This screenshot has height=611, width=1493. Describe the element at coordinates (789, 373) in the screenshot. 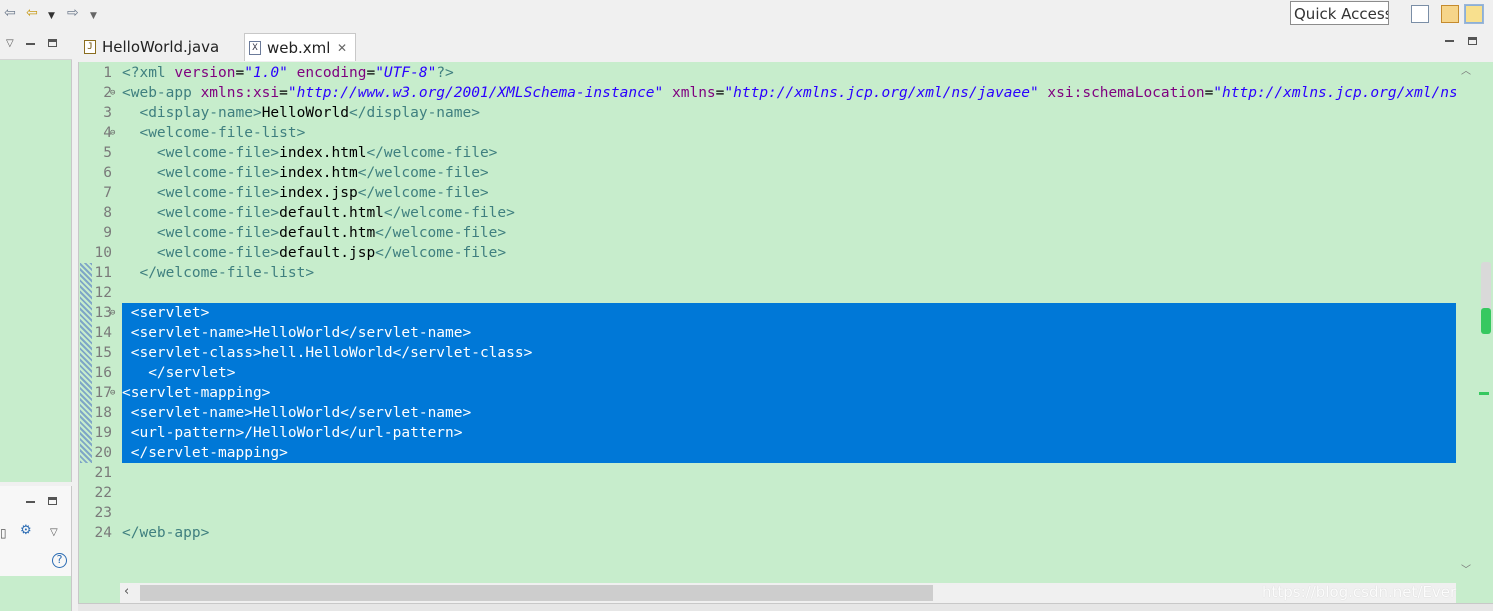

I see `code-line: </servlet>` at that location.